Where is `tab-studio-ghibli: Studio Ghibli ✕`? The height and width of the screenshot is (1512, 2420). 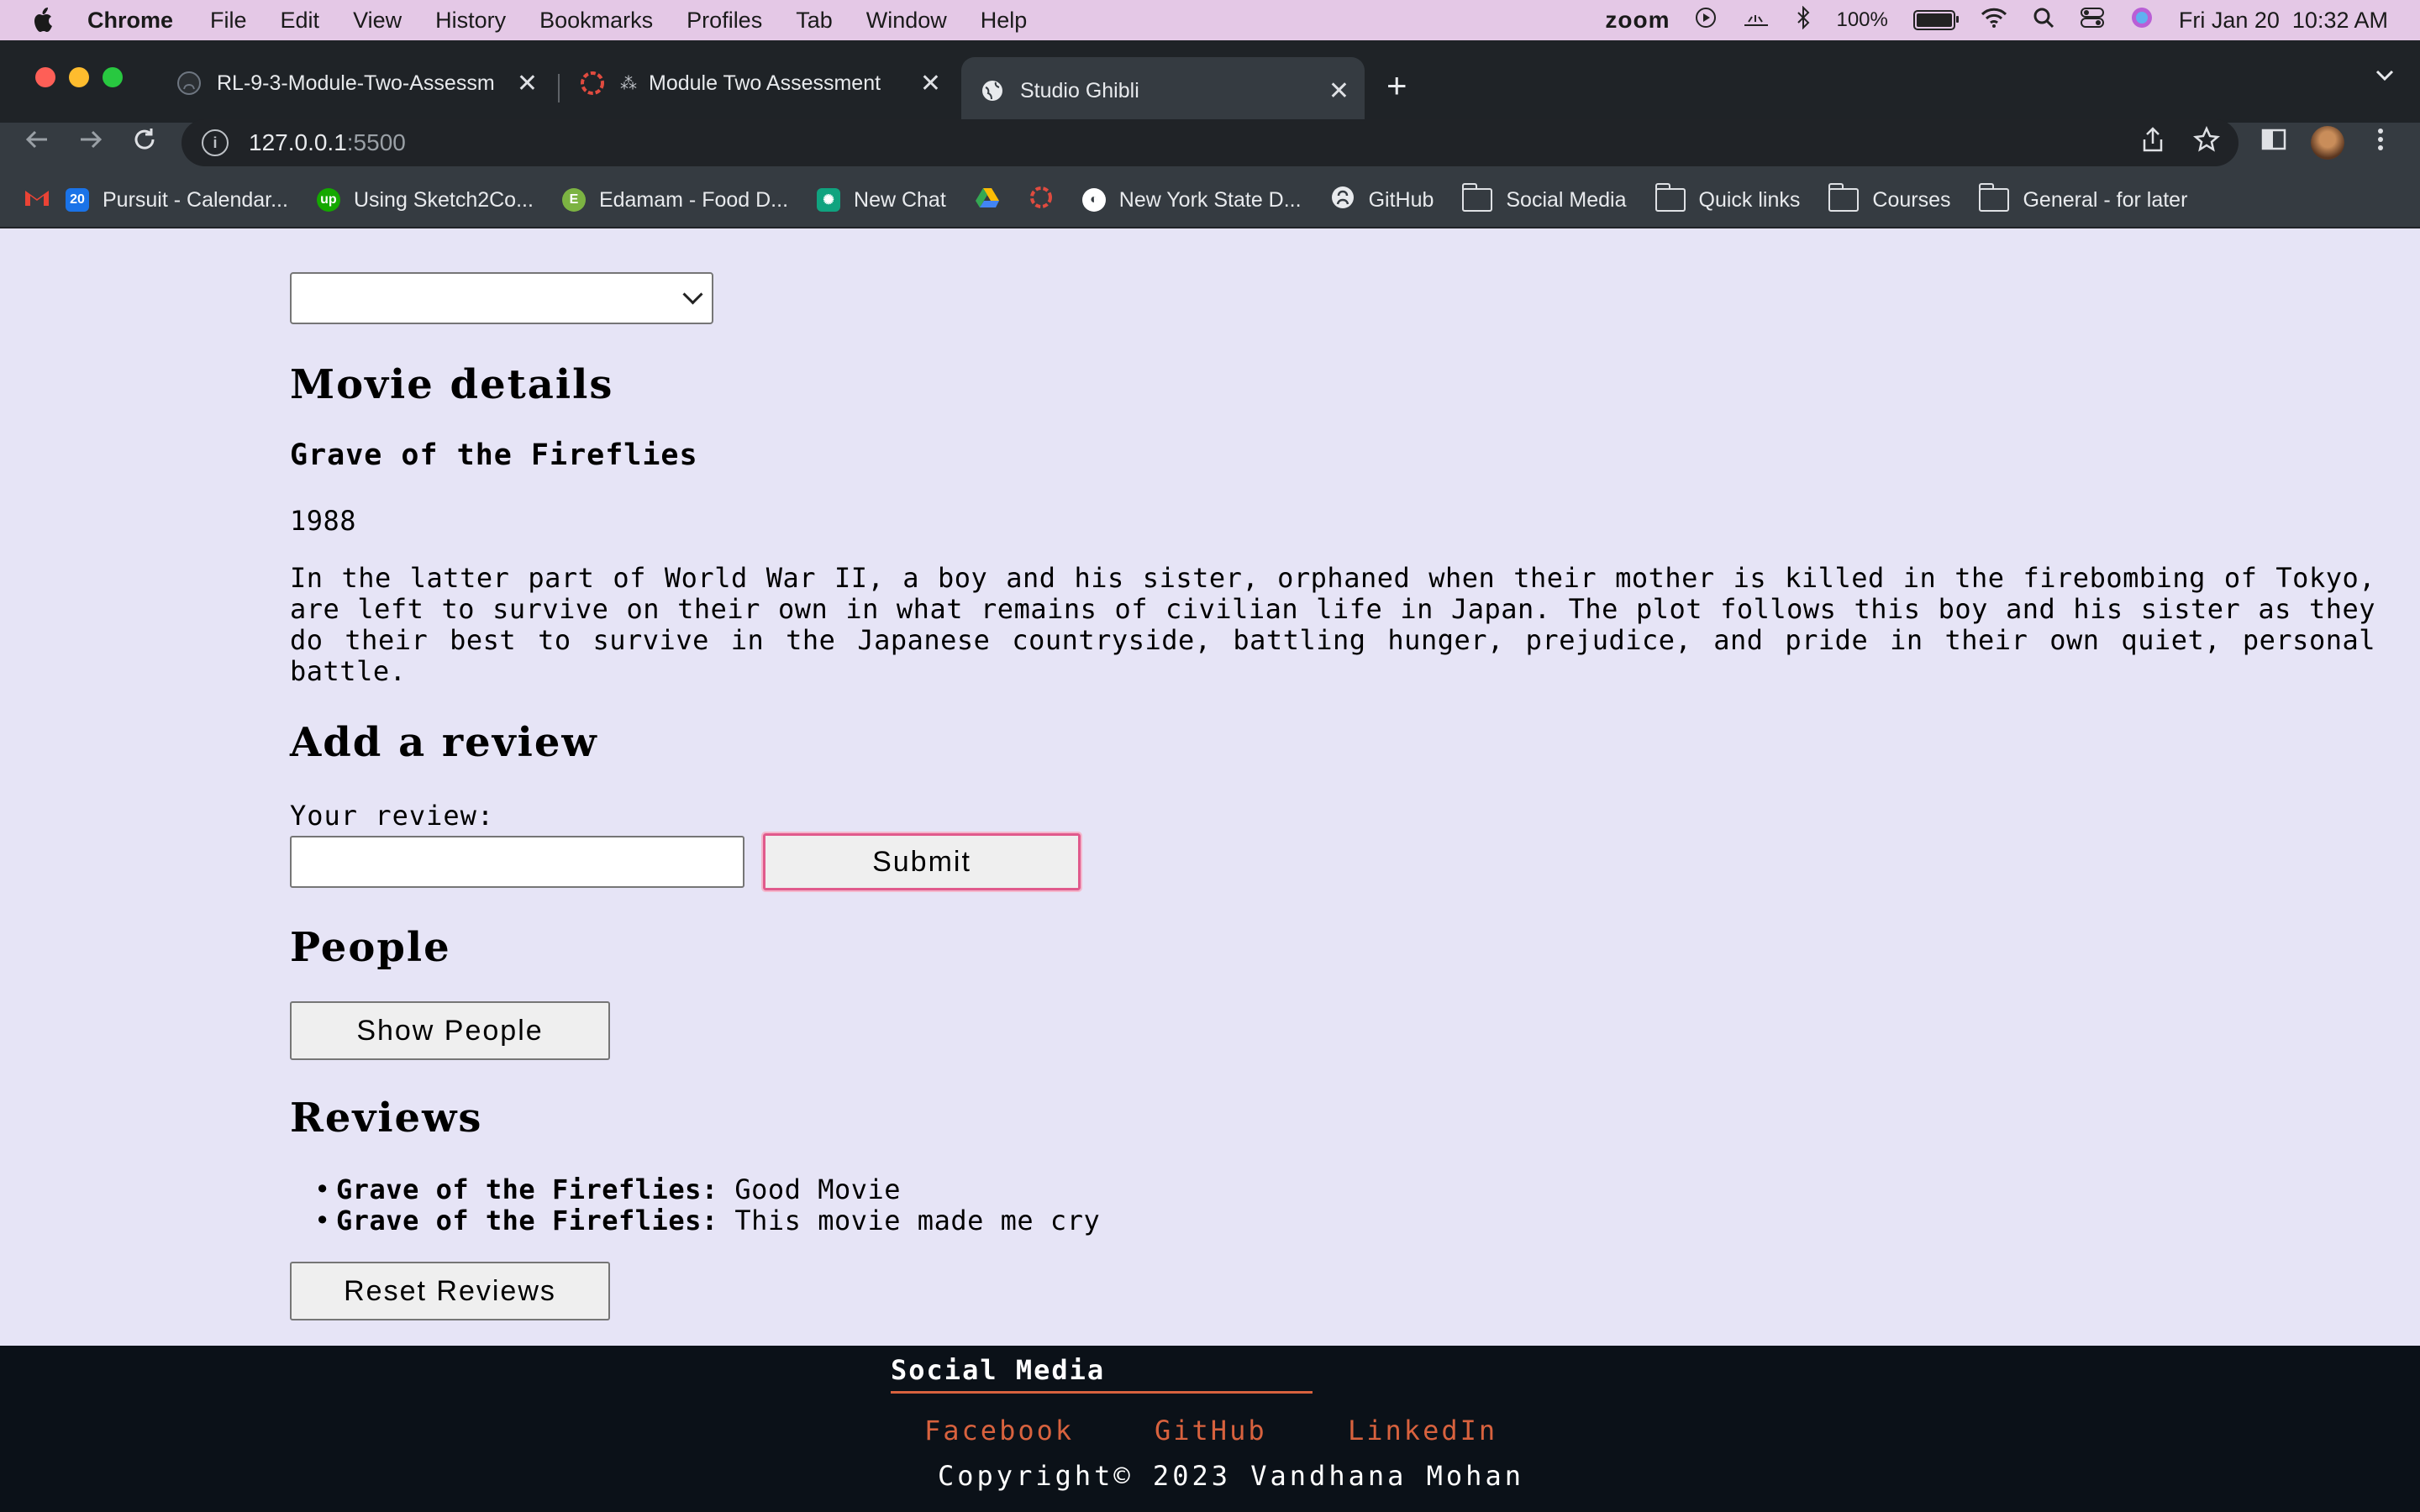 tab-studio-ghibli: Studio Ghibli ✕ is located at coordinates (1163, 90).